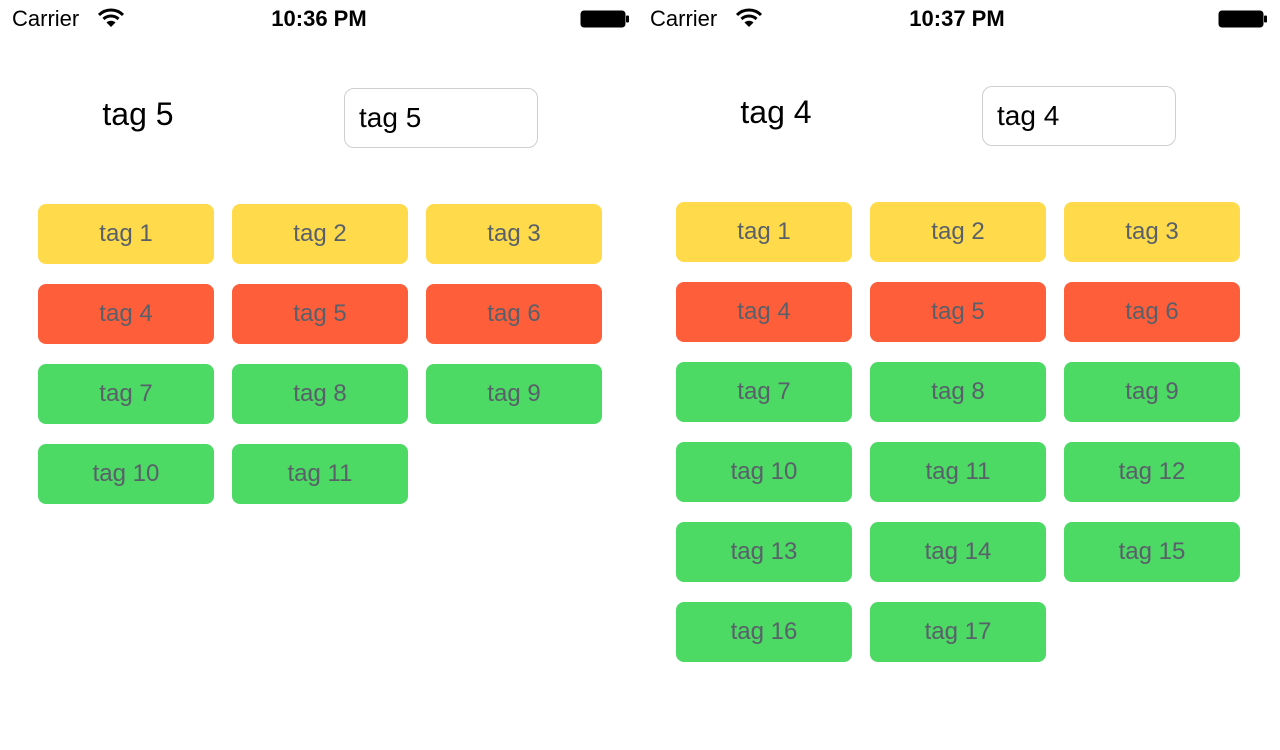 This screenshot has height=750, width=1280. I want to click on tag-button: tag 16, so click(764, 632).